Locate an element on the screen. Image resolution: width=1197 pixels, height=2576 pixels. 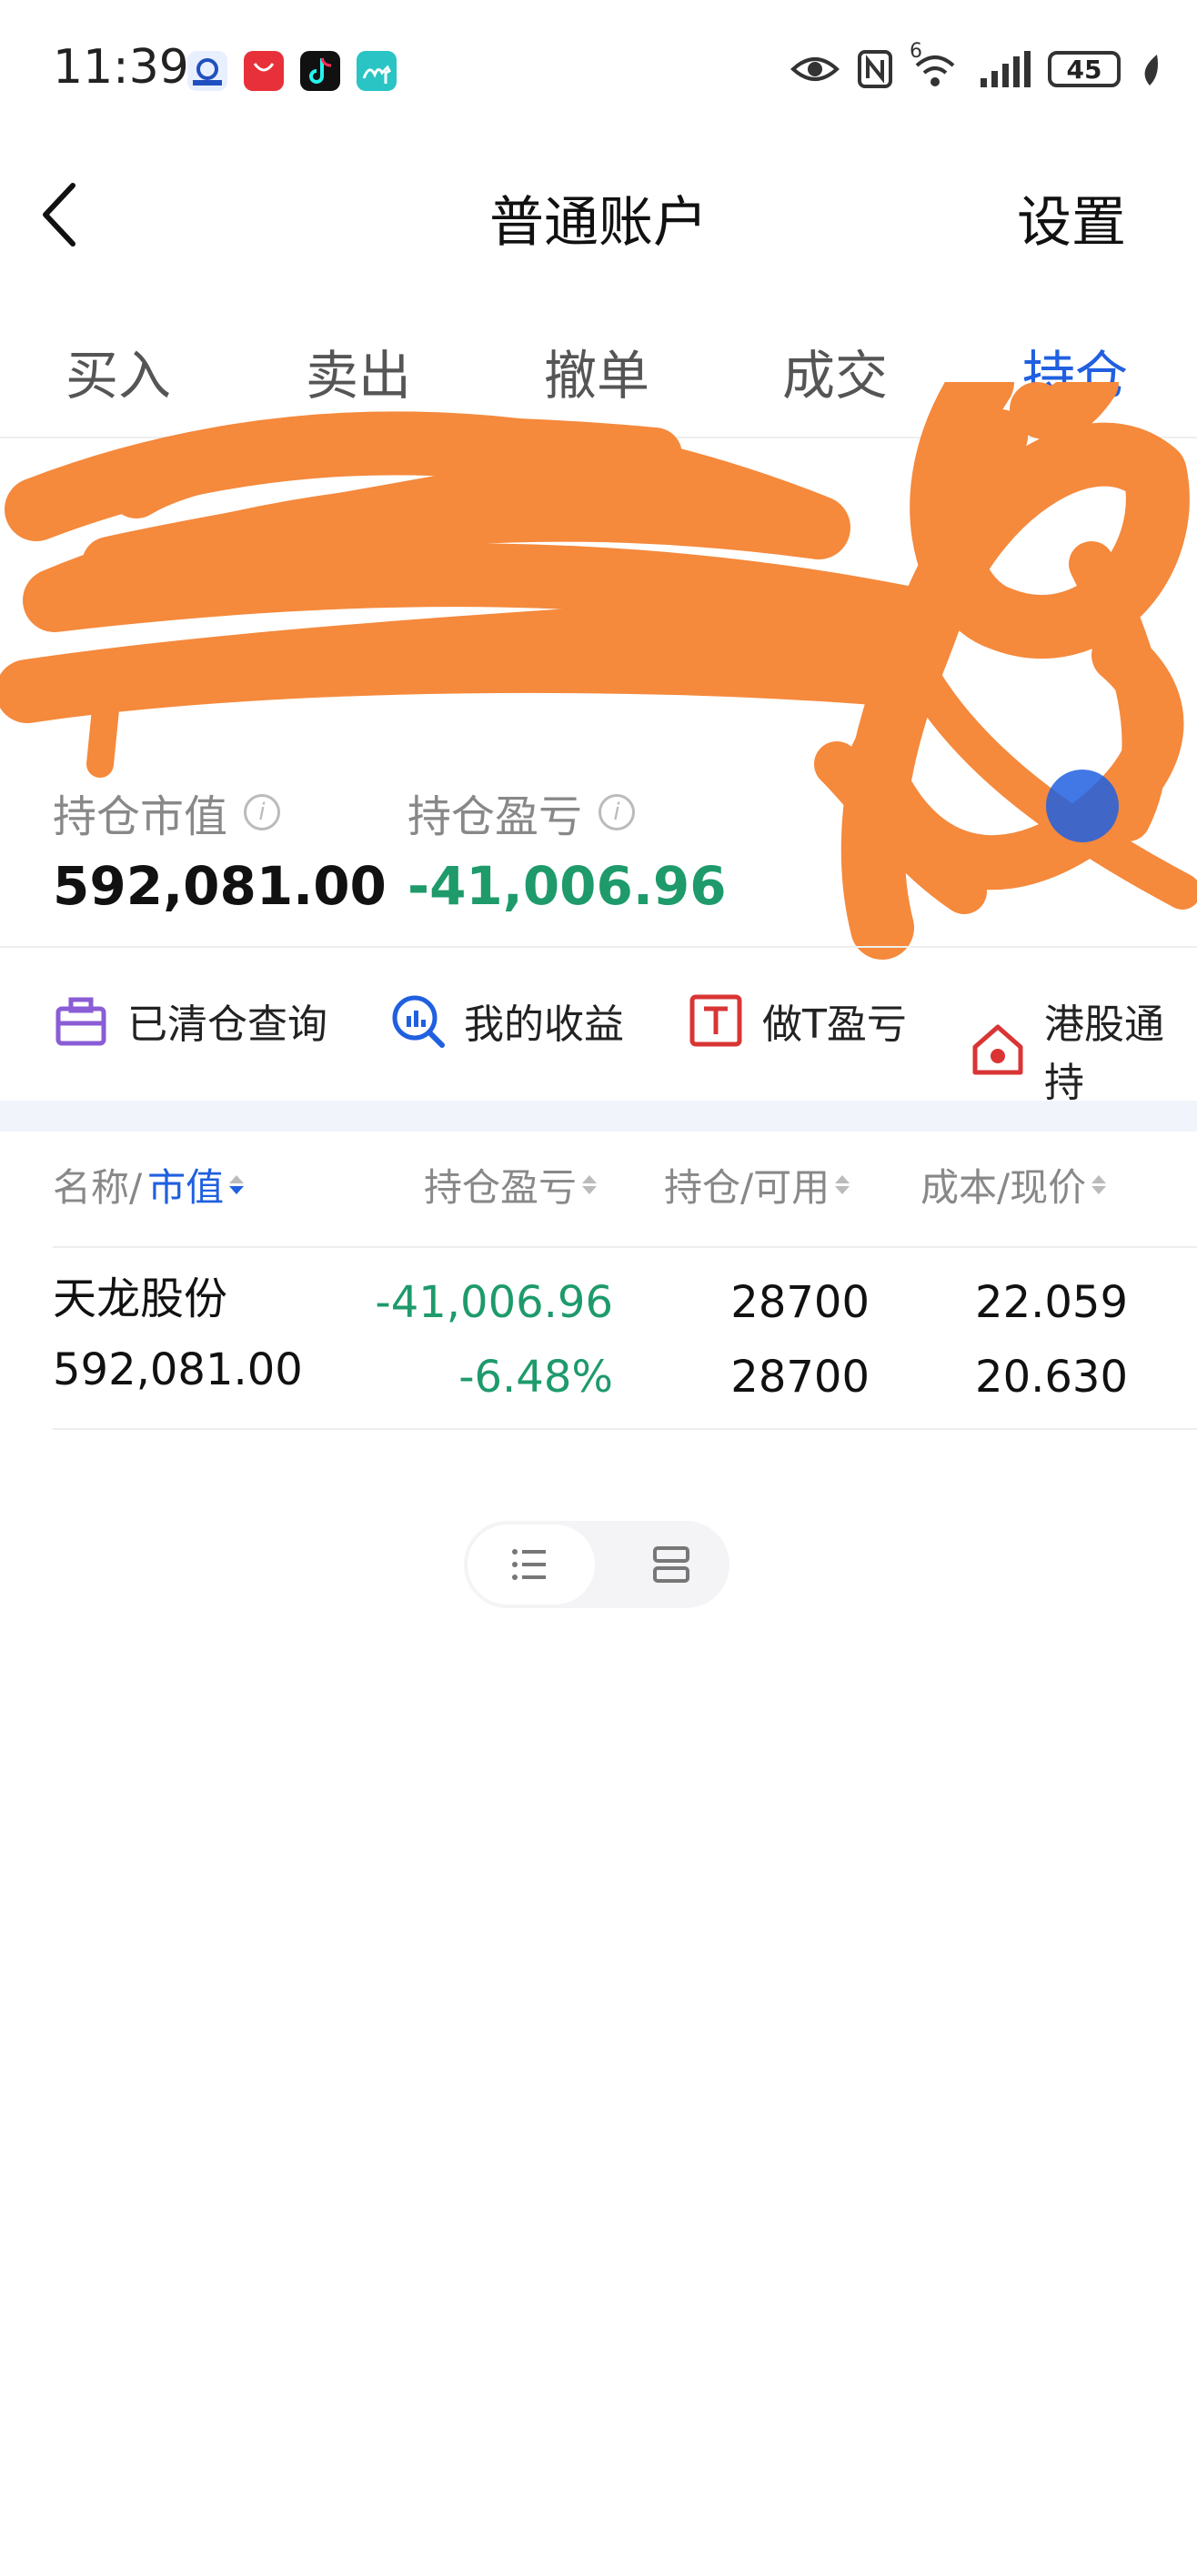
camel-app-icon is located at coordinates (377, 71).